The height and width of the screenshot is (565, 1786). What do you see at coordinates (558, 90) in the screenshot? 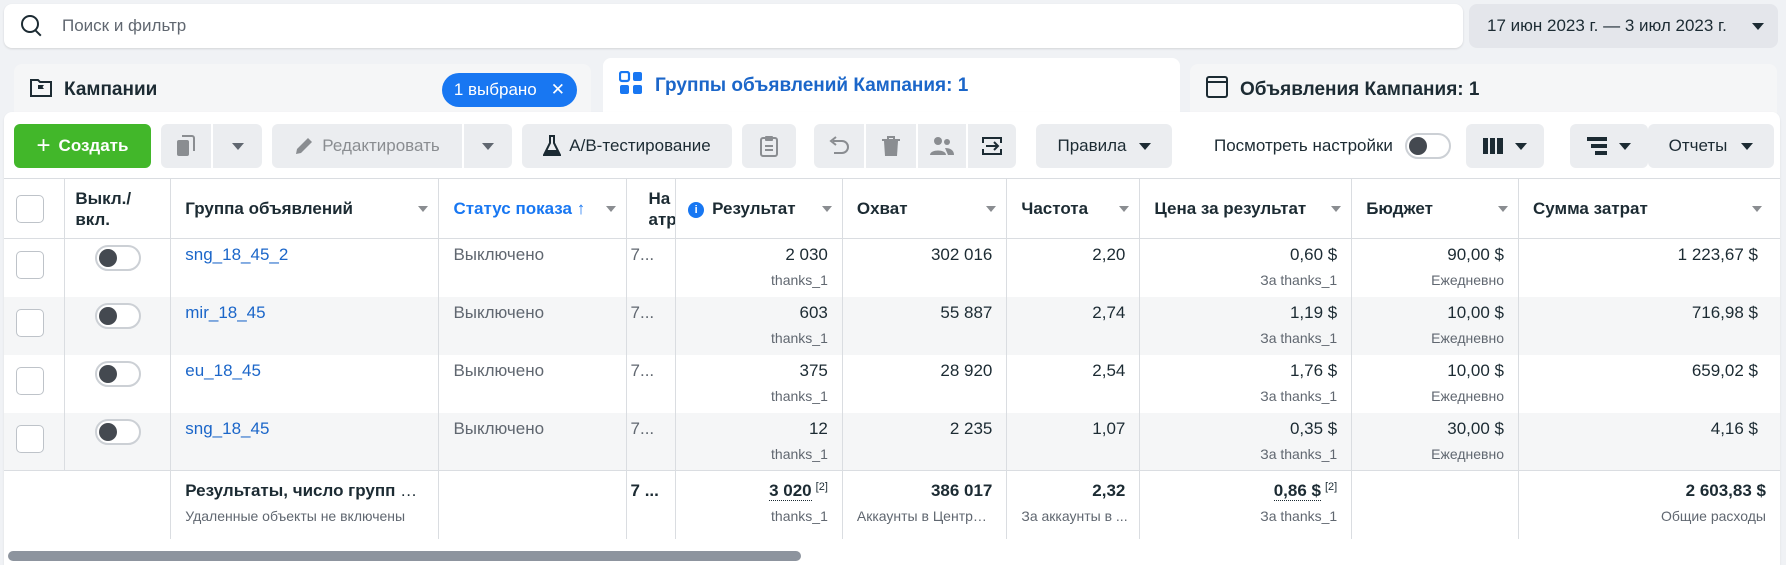
I see `close-icon: ✕` at bounding box center [558, 90].